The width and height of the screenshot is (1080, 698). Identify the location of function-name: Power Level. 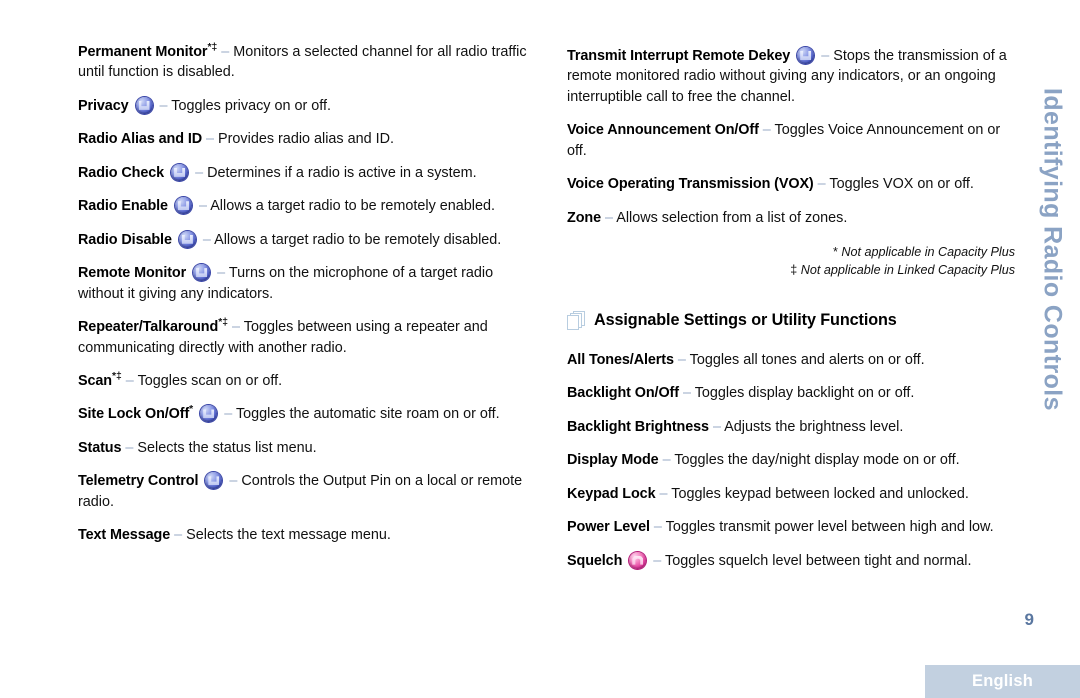
(608, 527).